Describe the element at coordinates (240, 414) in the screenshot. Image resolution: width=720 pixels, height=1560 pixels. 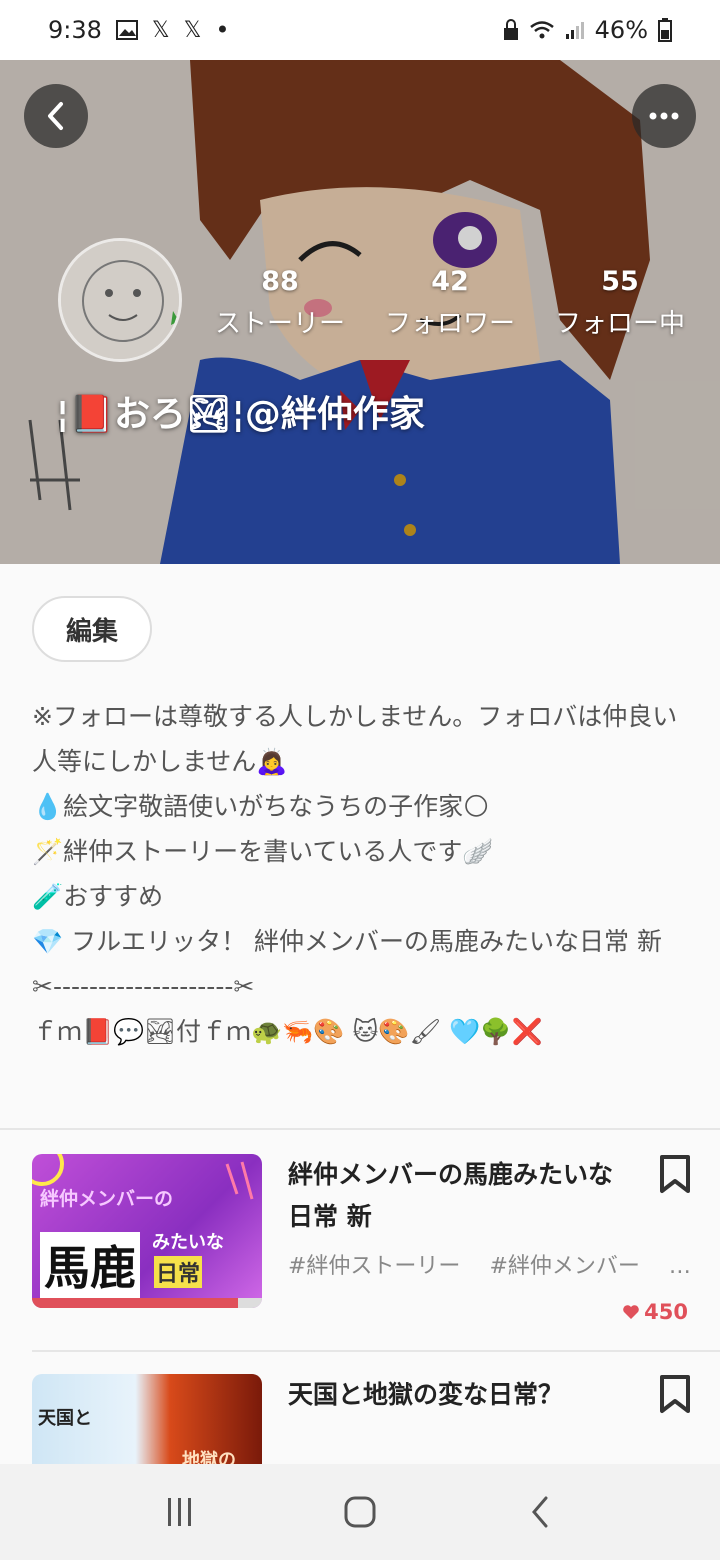
I see `profile-display-name: ¦📕おろ🏞¦@絆仲作家` at that location.